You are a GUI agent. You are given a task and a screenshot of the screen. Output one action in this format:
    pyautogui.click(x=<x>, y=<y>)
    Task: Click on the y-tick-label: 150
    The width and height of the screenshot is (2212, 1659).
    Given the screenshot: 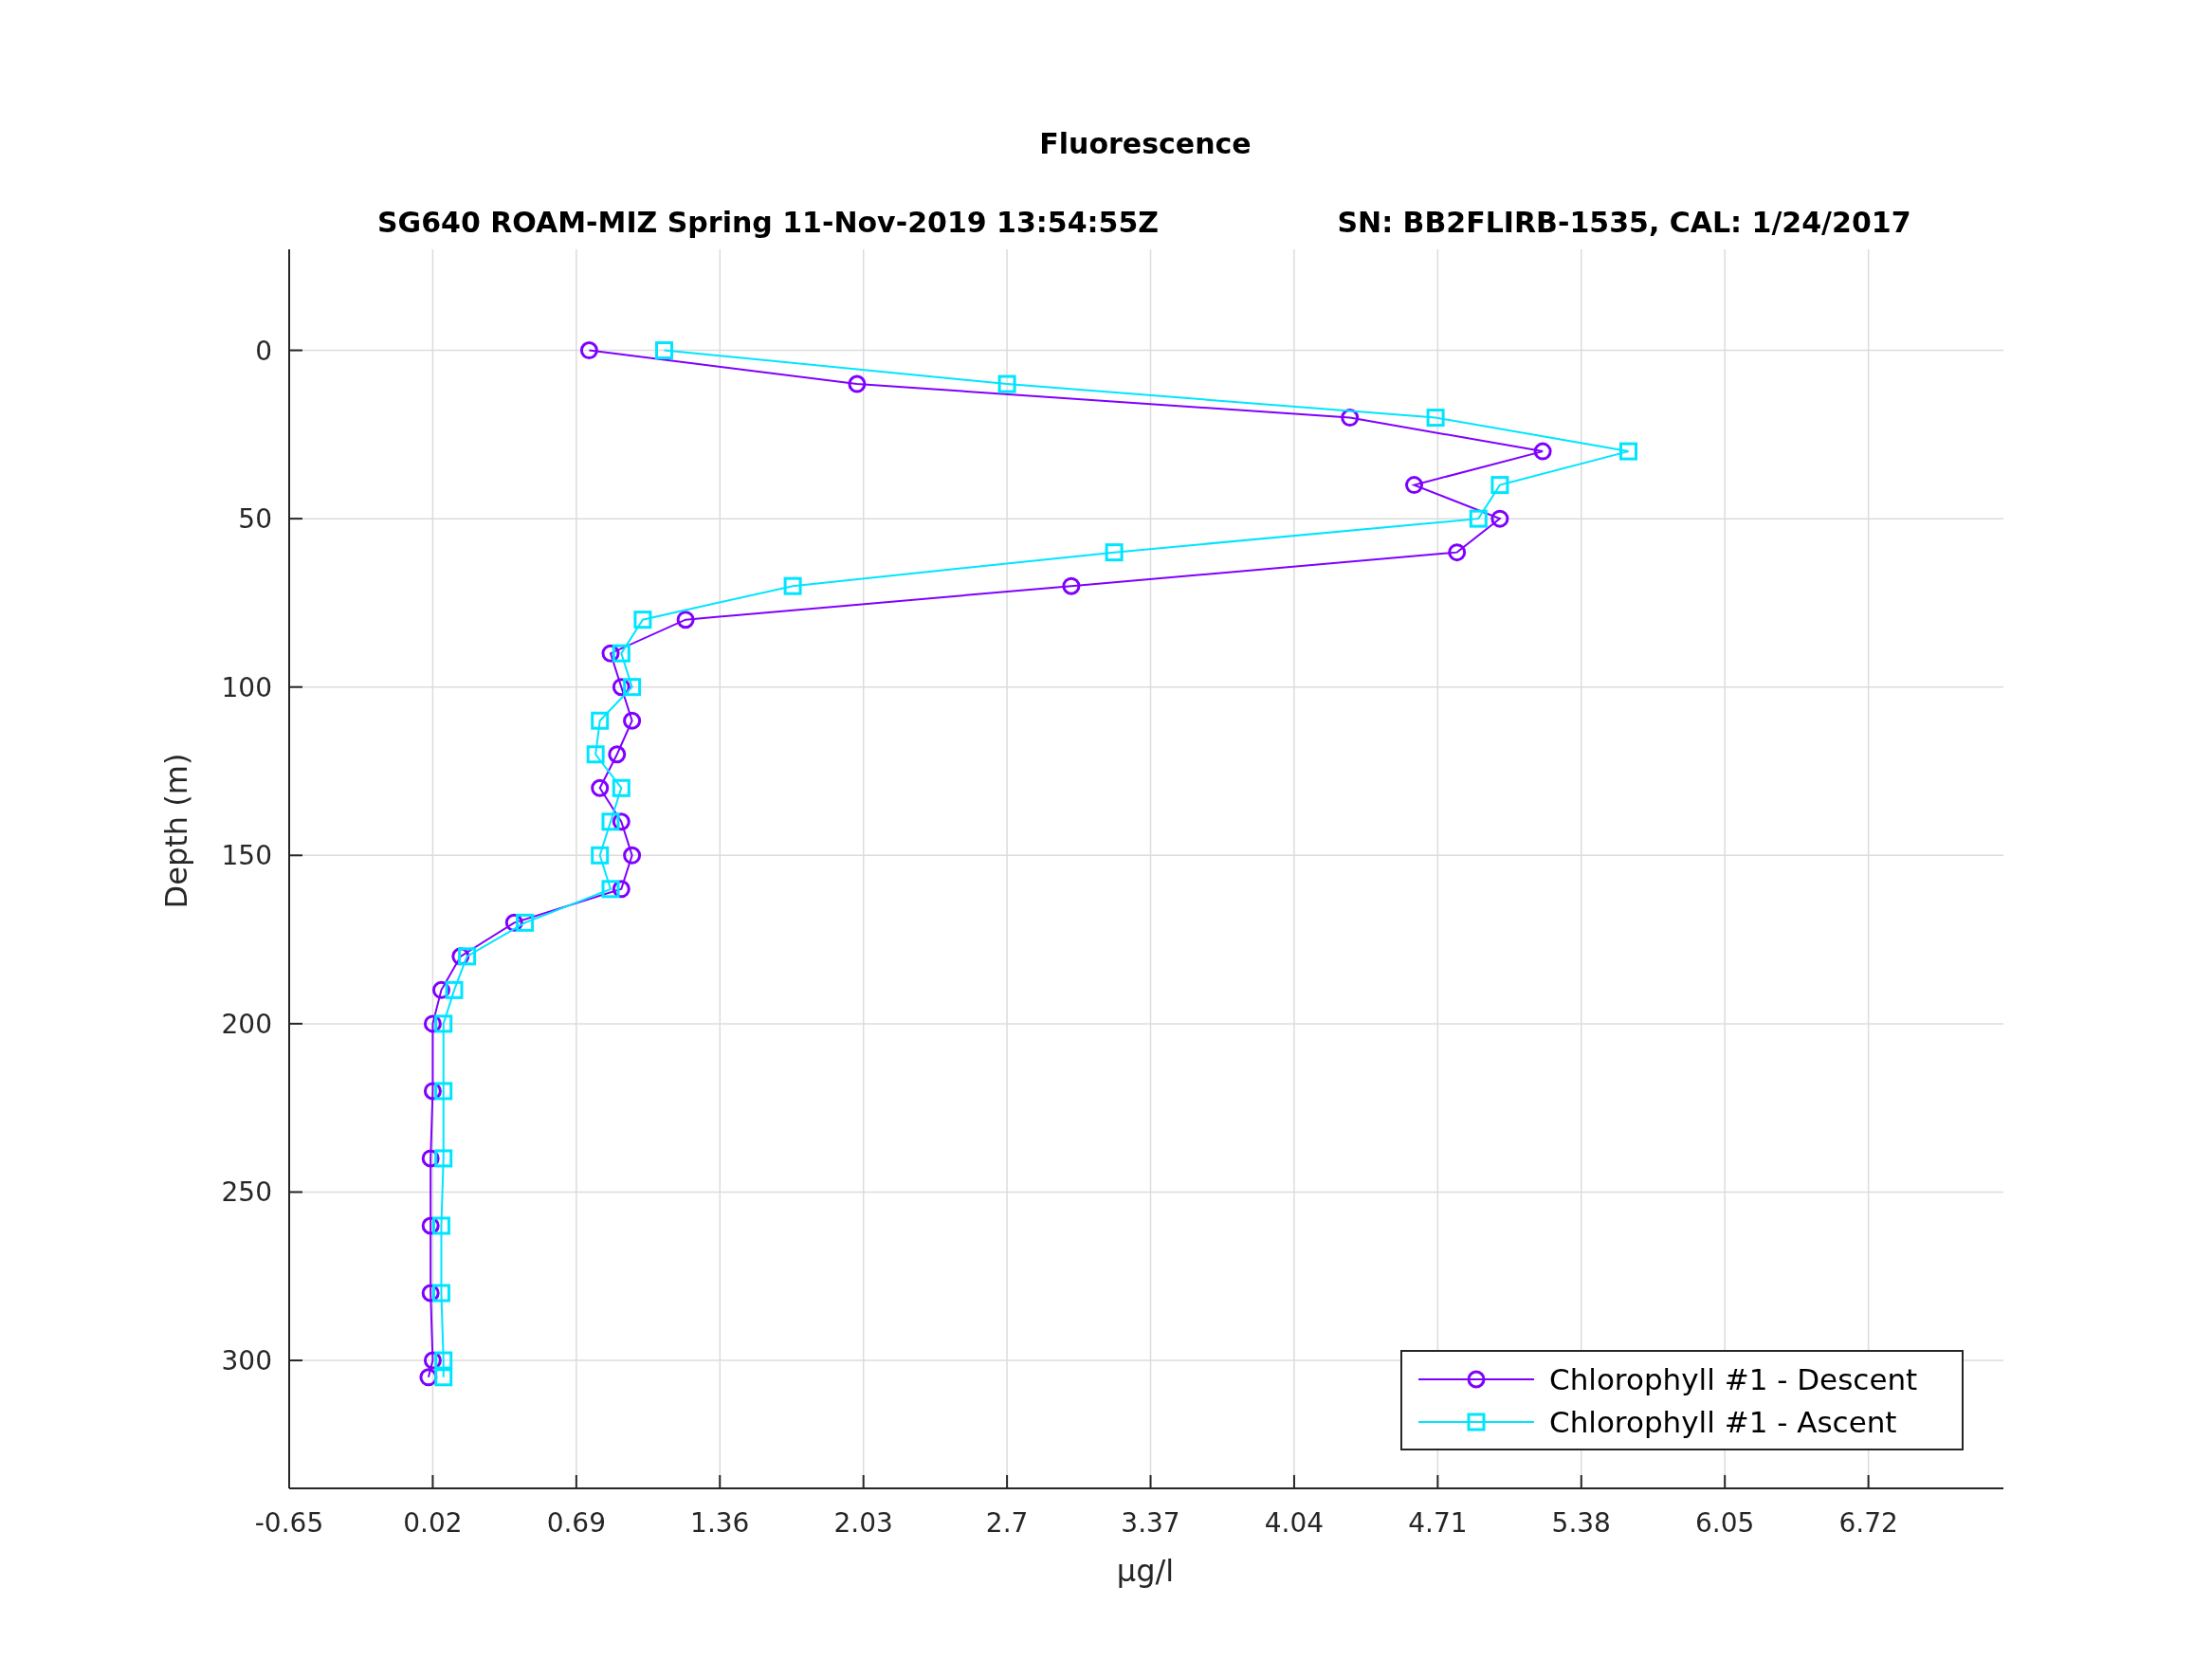 What is the action you would take?
    pyautogui.click(x=246, y=856)
    